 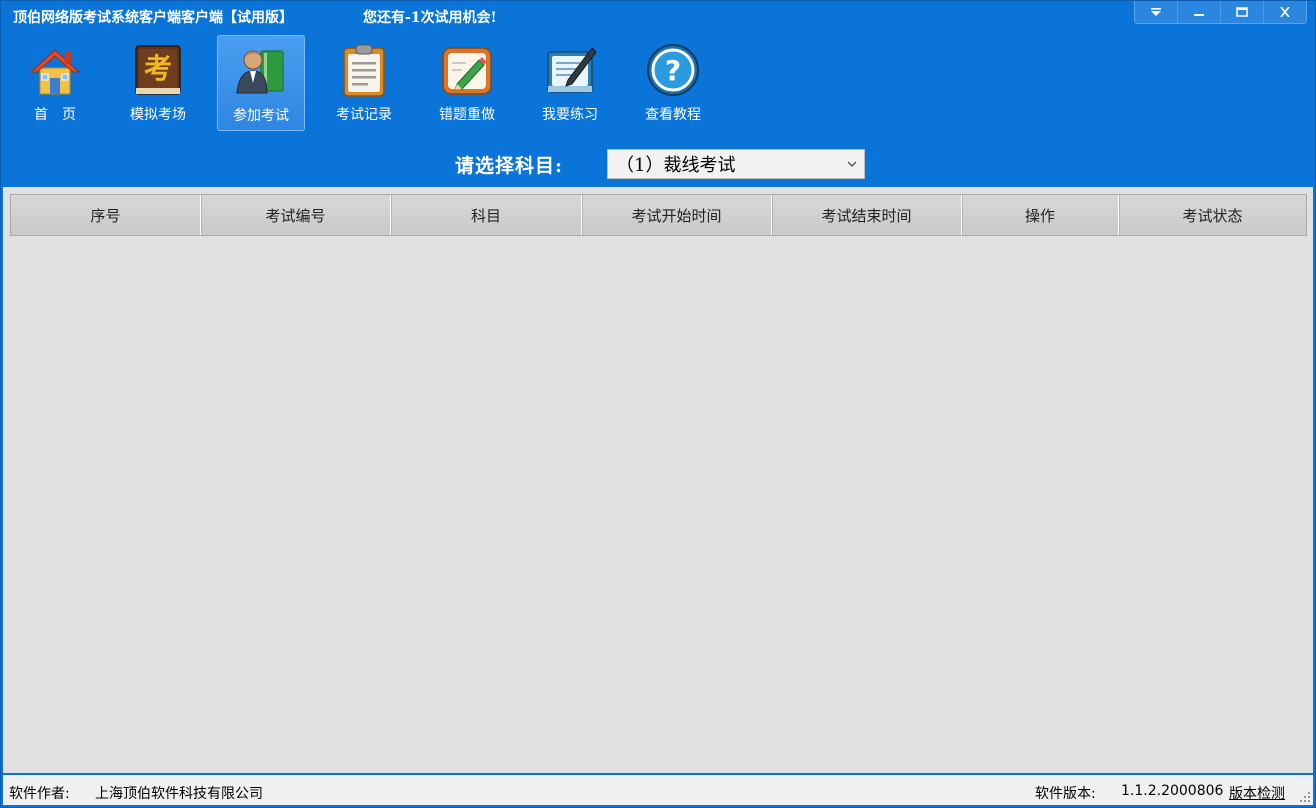 I want to click on toolbar-tutorial: ? 查看教程, so click(x=673, y=83).